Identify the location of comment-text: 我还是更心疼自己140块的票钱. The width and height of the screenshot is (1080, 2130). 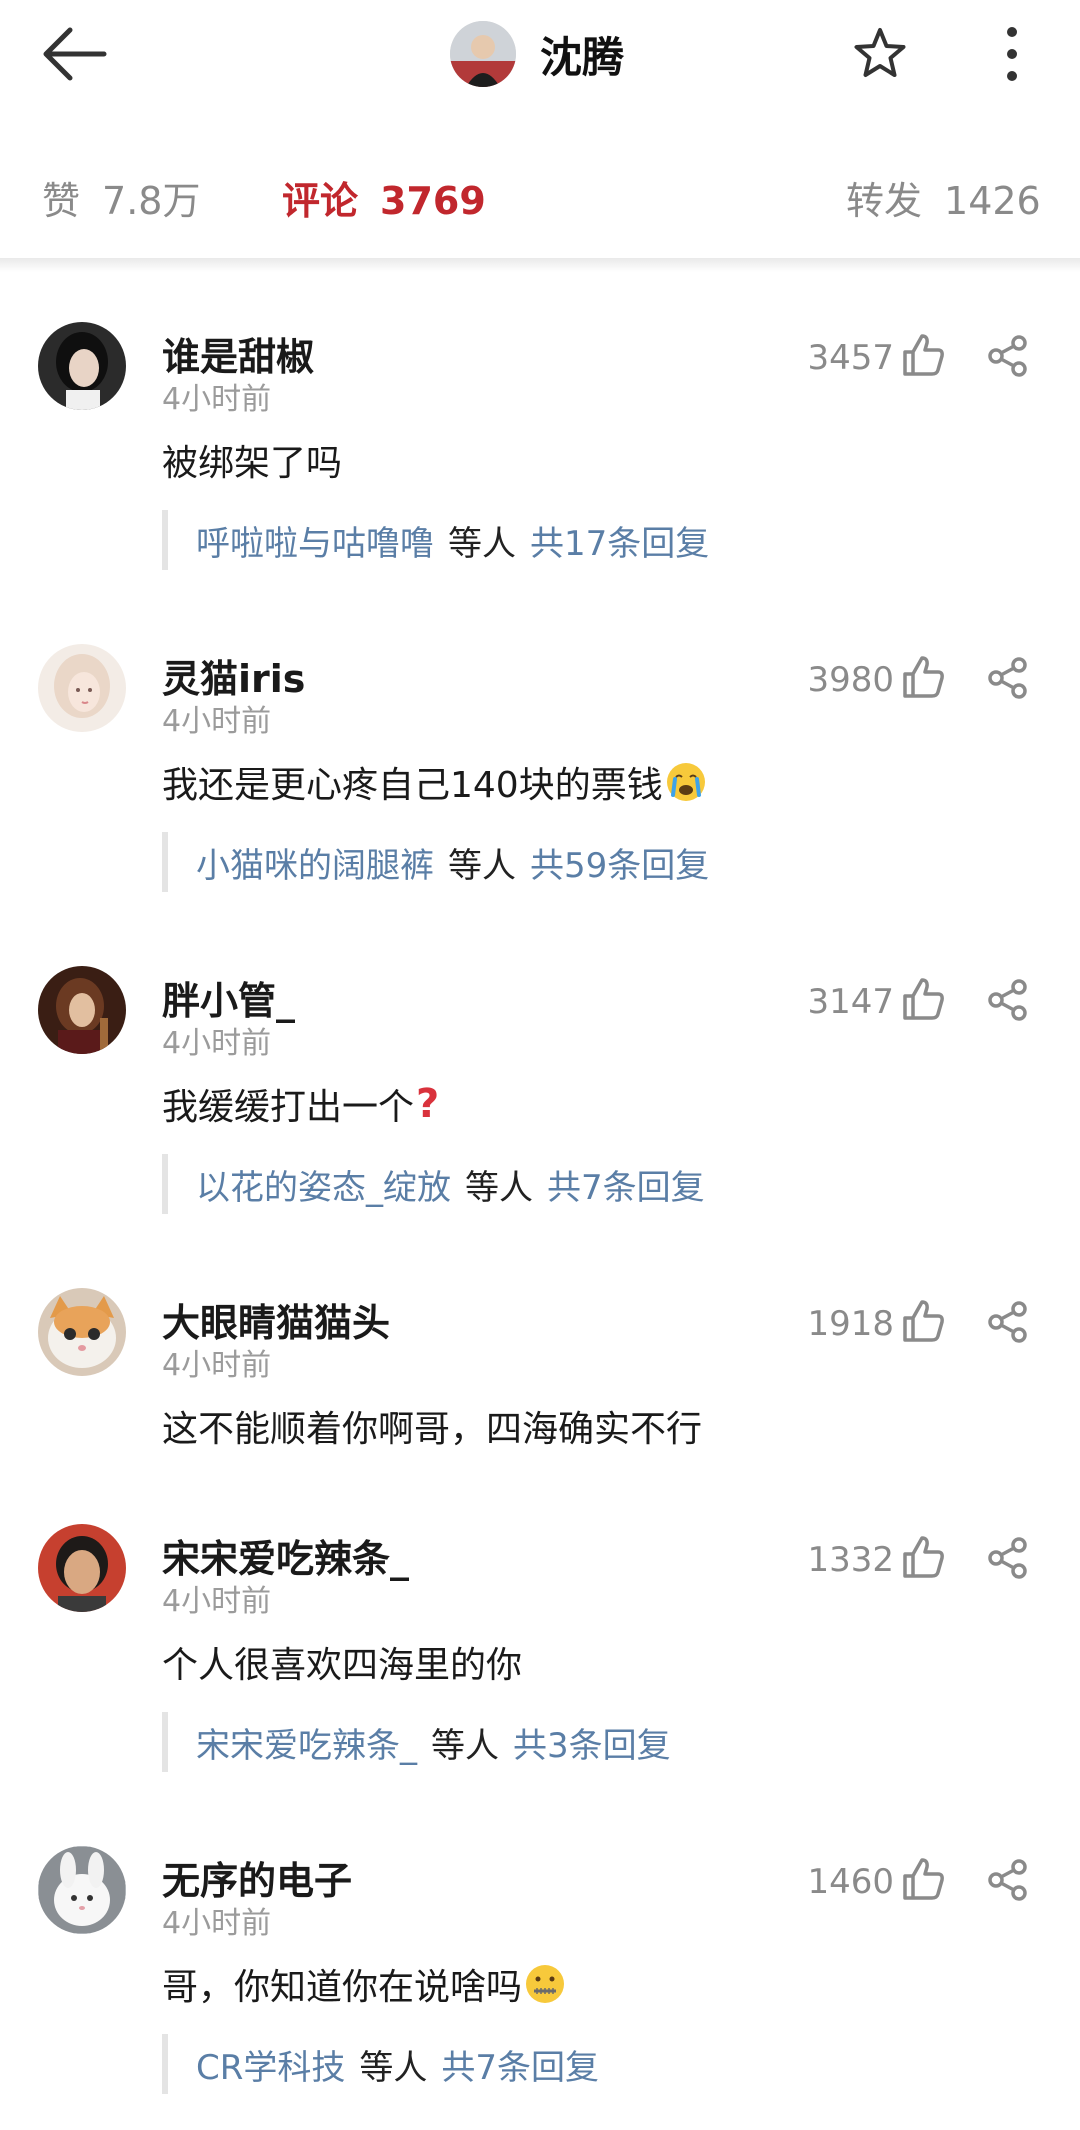
(434, 782).